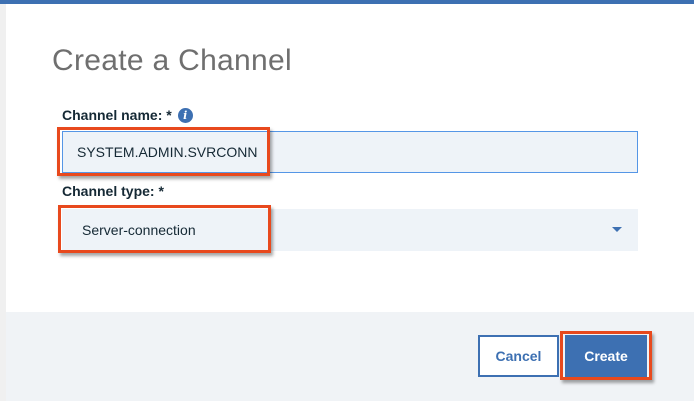 The image size is (694, 401). I want to click on channel-type-label: Channel type: *, so click(113, 191).